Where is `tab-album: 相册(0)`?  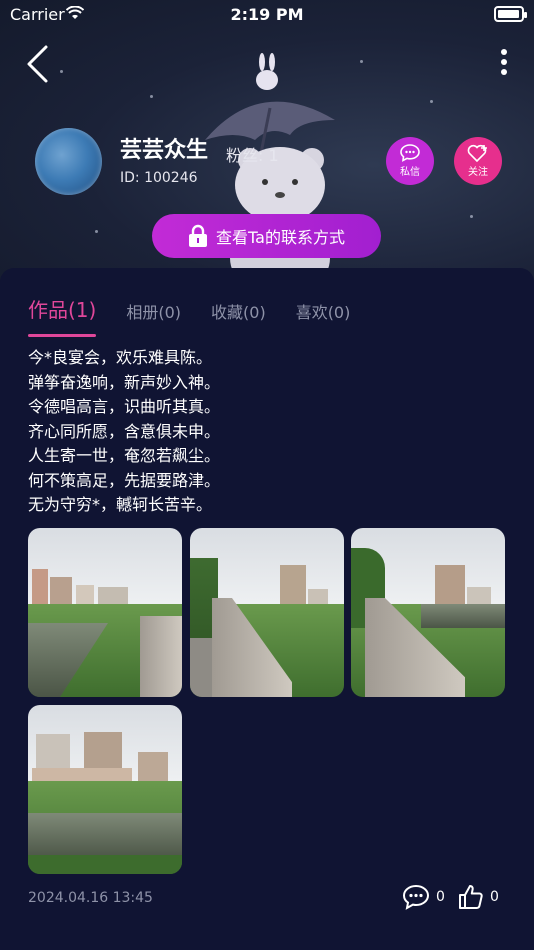 tab-album: 相册(0) is located at coordinates (153, 311).